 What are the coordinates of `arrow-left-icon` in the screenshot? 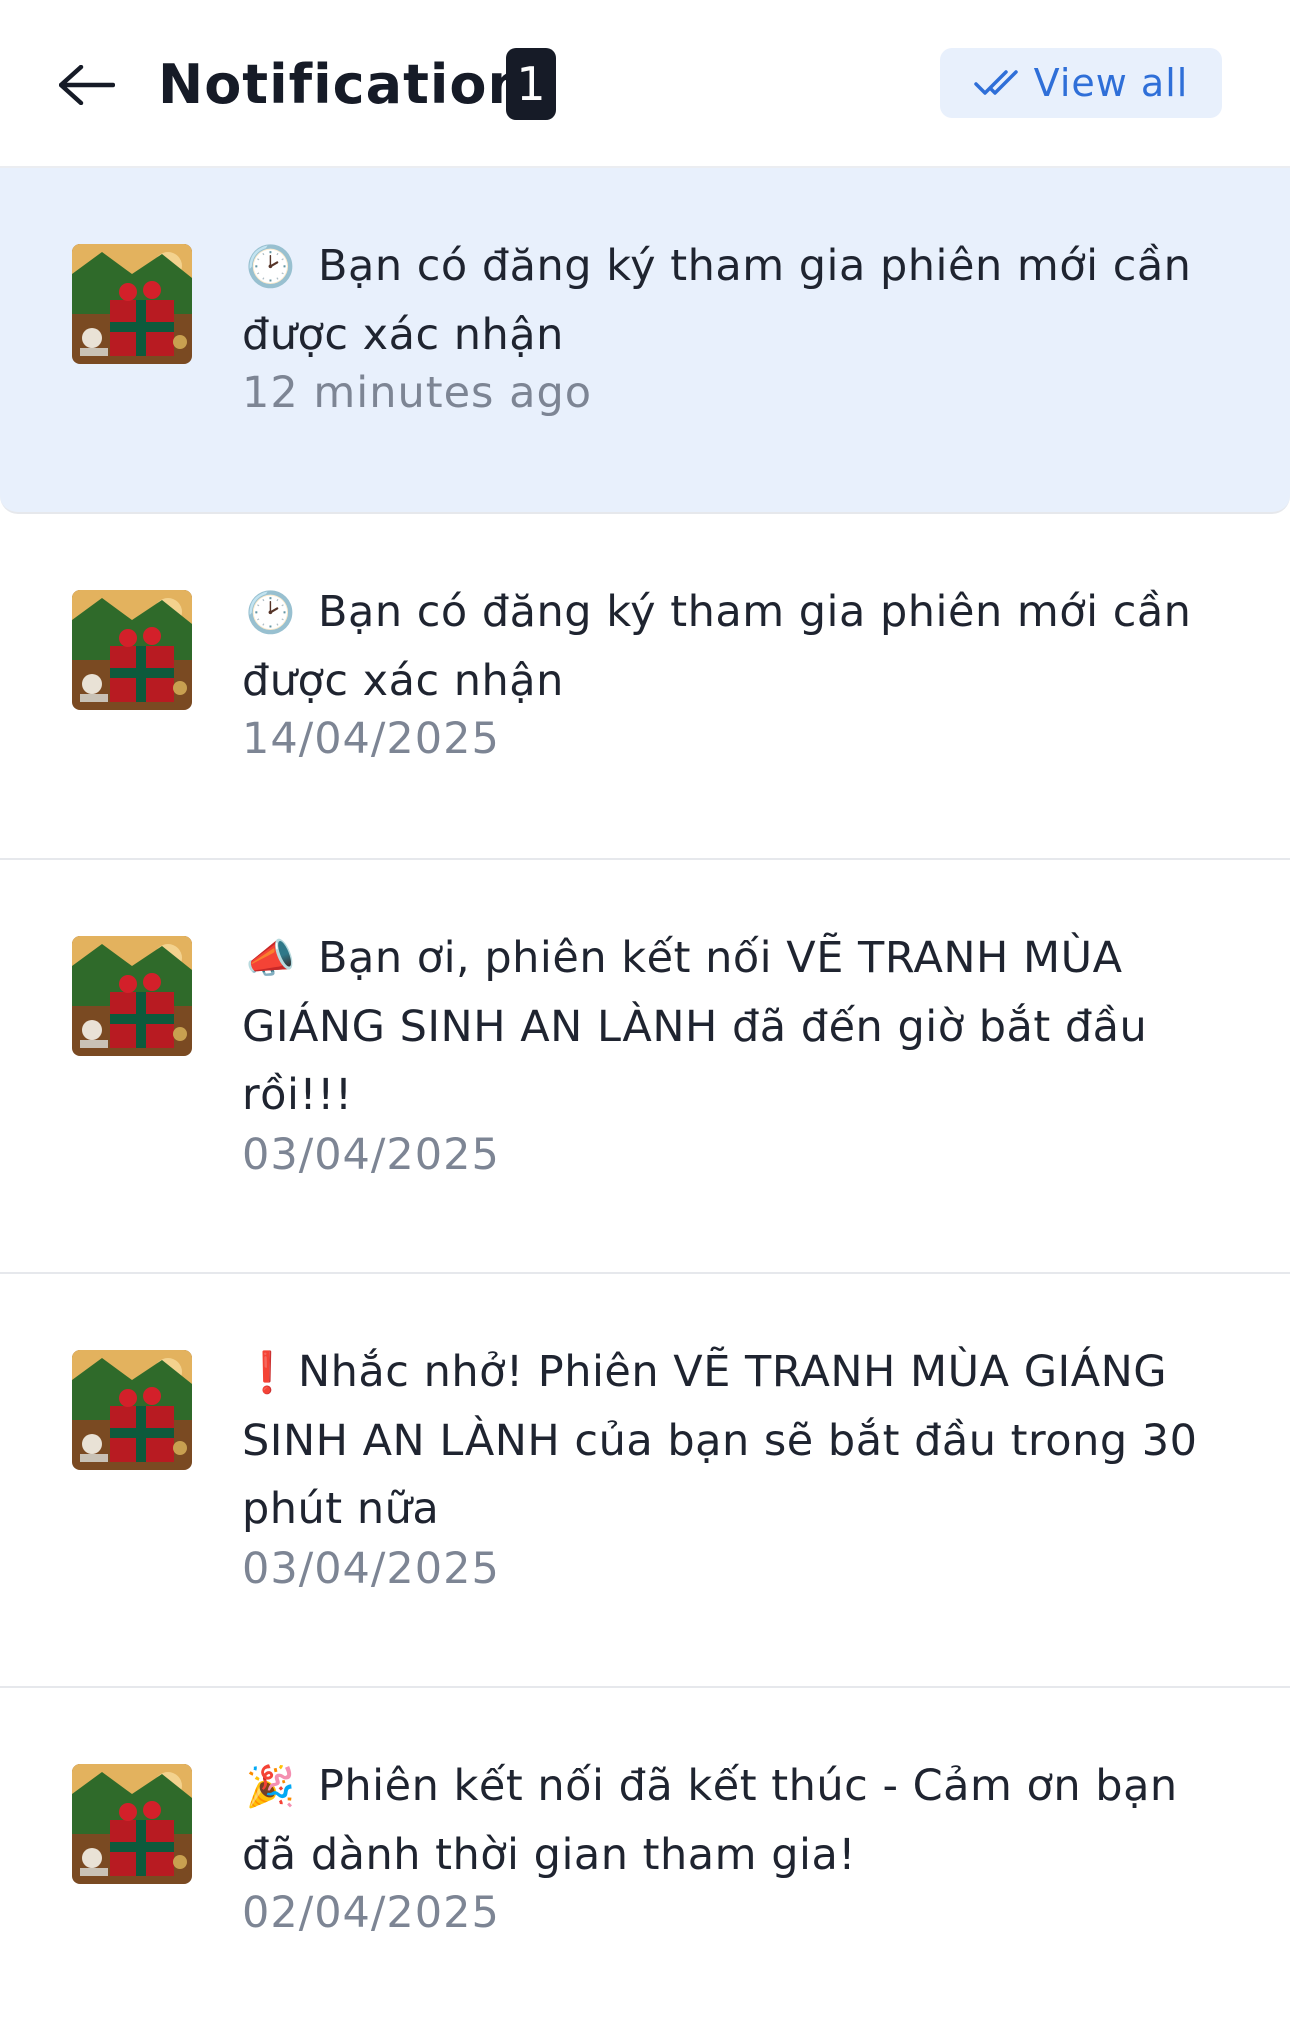 It's located at (87, 85).